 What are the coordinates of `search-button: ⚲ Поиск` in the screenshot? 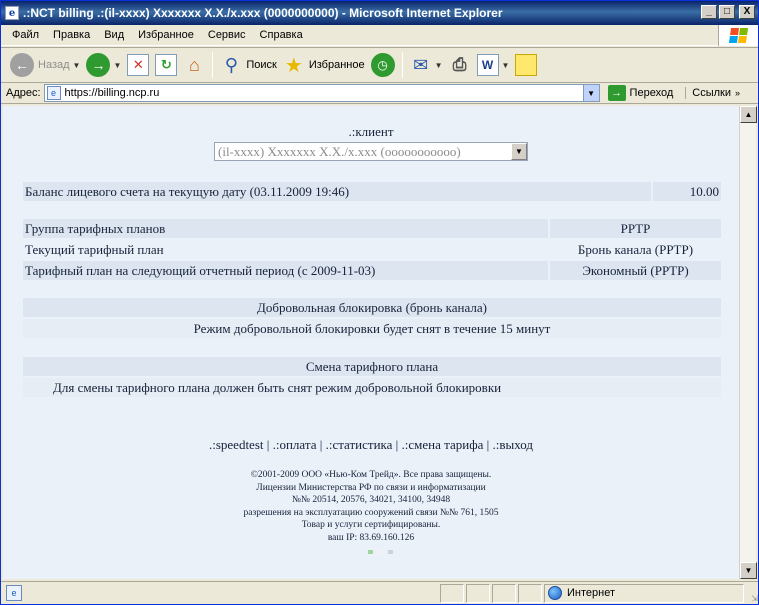 It's located at (248, 65).